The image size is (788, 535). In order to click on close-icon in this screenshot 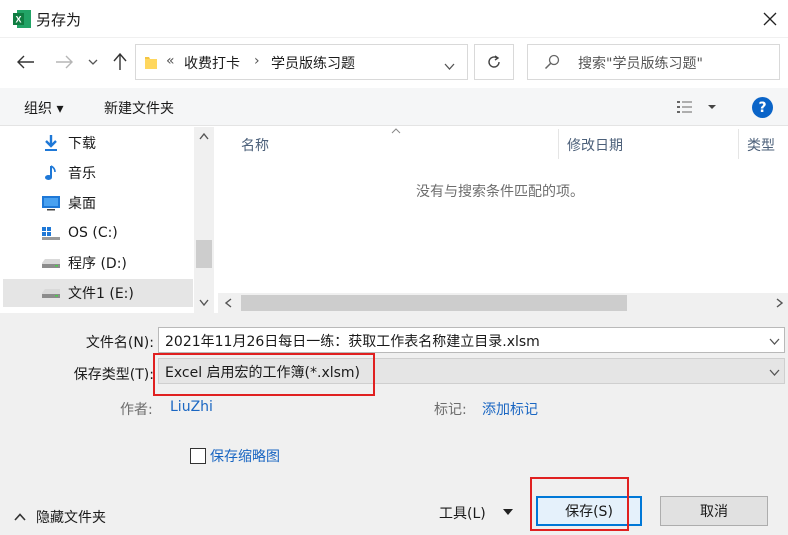, I will do `click(770, 19)`.